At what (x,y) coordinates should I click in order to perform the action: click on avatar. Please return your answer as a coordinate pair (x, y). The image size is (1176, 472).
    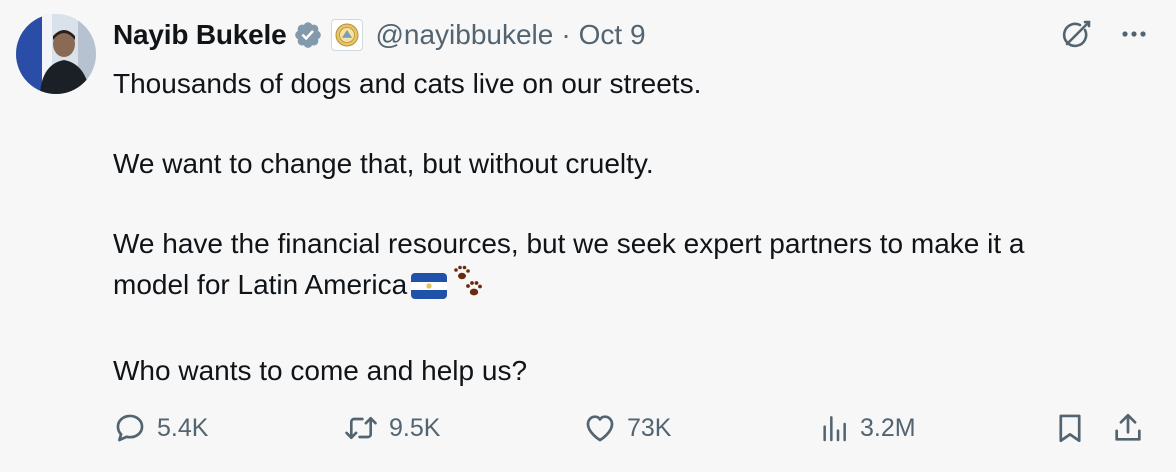
    Looking at the image, I should click on (56, 54).